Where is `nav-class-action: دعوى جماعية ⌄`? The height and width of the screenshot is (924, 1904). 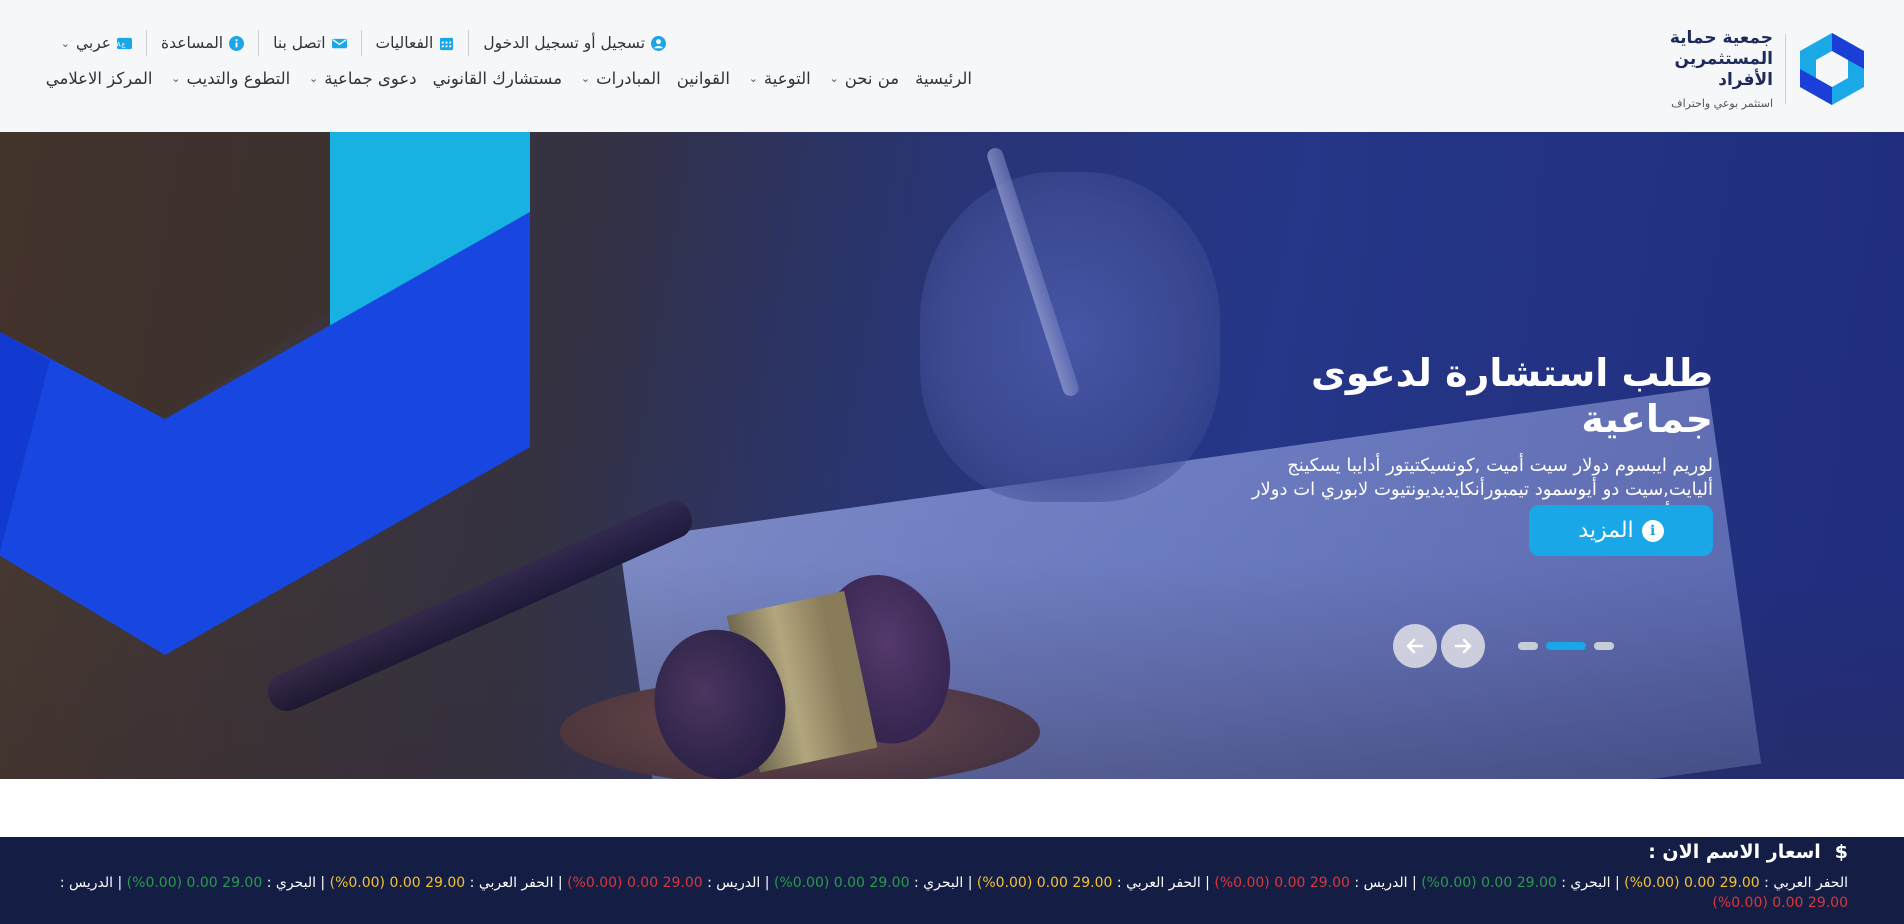
nav-class-action: دعوى جماعية ⌄ is located at coordinates (361, 78).